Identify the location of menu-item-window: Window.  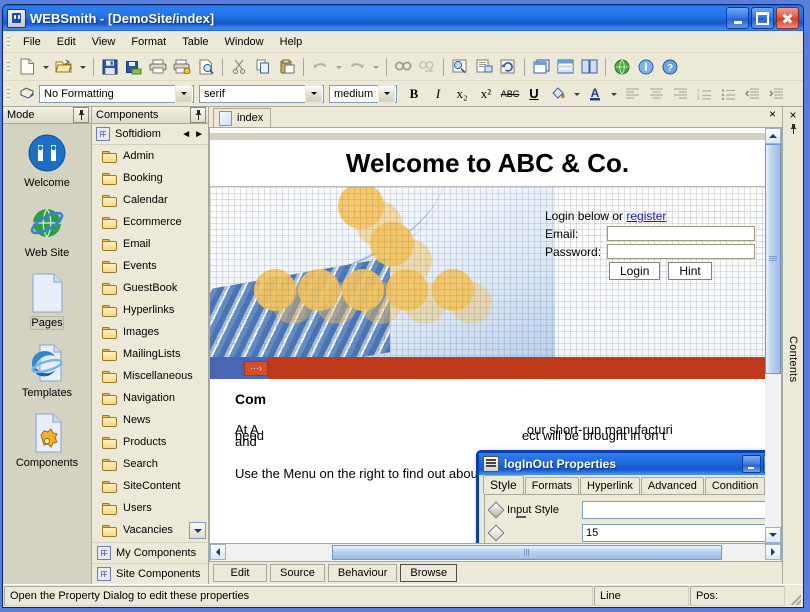
(244, 42).